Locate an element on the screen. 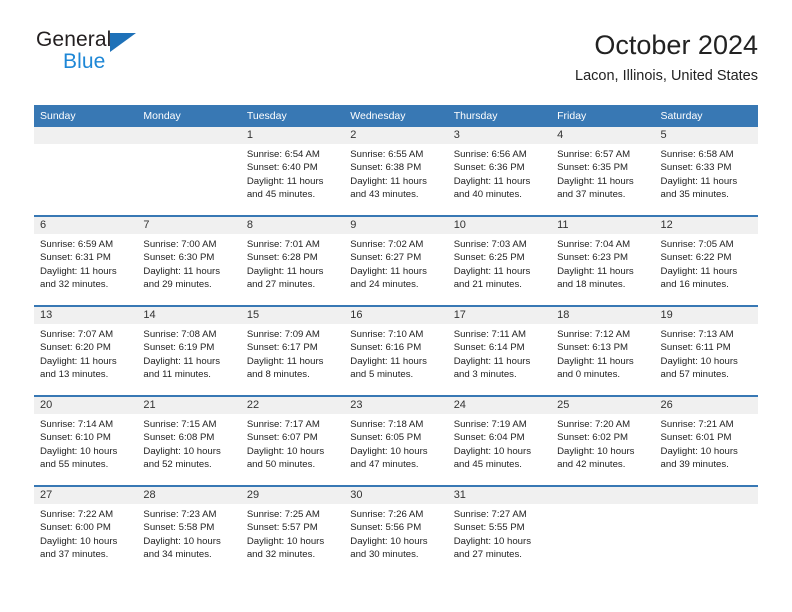 This screenshot has height=612, width=792. day-number: 25 is located at coordinates (603, 405).